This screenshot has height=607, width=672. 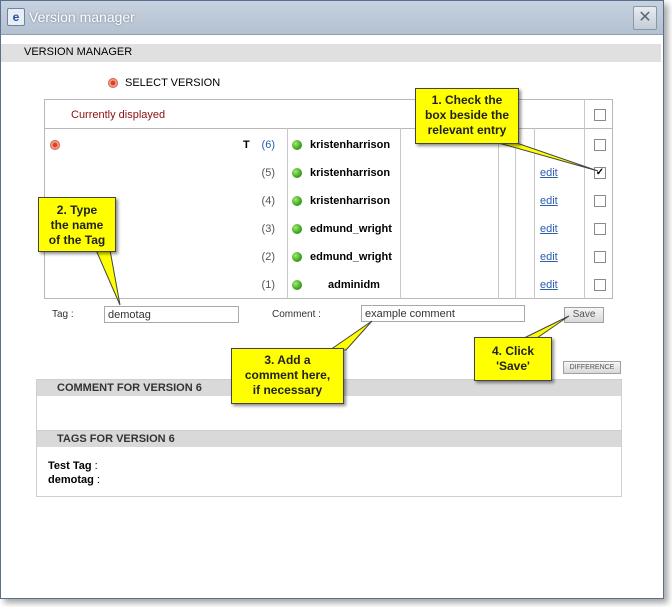 I want to click on callout-1-pointer, so click(x=543, y=155).